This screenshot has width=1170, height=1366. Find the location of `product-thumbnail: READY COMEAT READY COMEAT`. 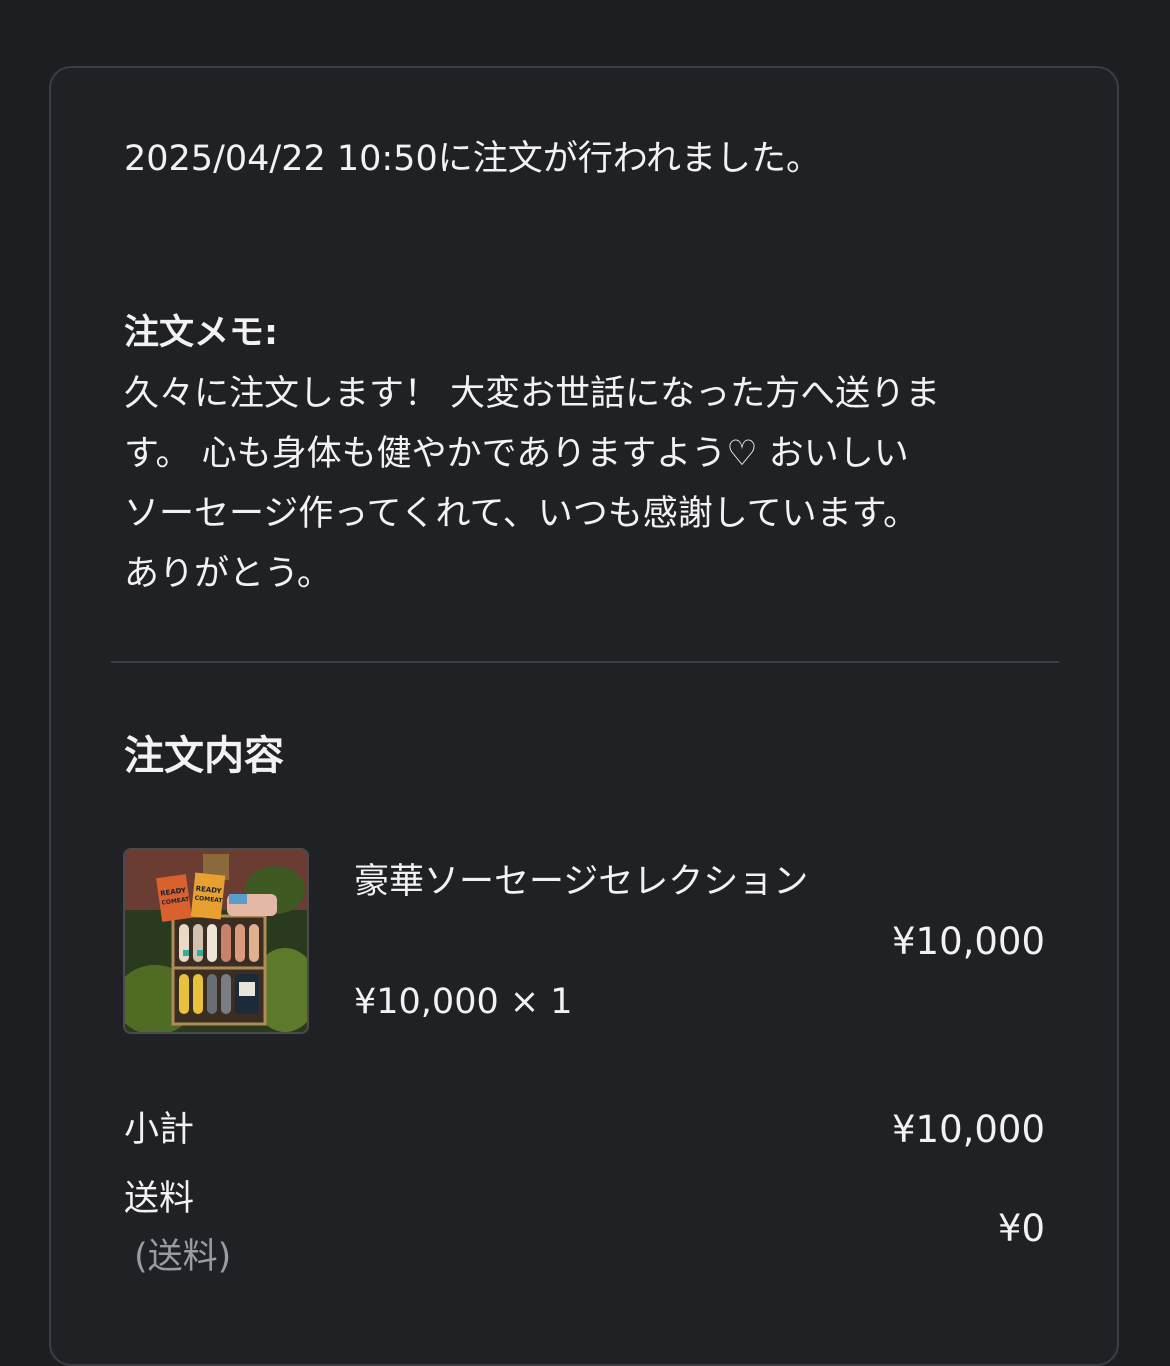

product-thumbnail: READY COMEAT READY COMEAT is located at coordinates (216, 941).